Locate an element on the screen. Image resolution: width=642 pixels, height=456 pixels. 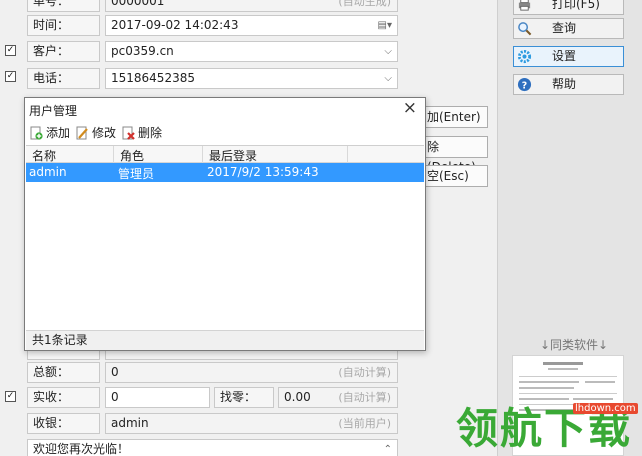
clear-button-label: 空(Esc) is located at coordinates (448, 176).